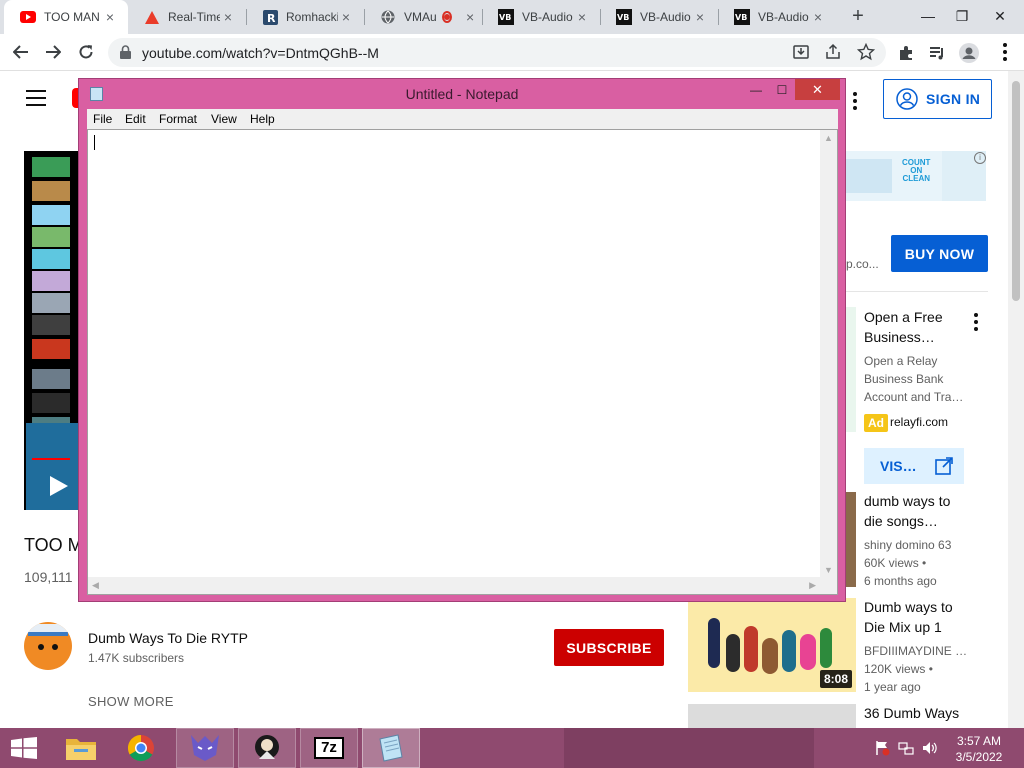 The height and width of the screenshot is (768, 1024). I want to click on rec-video-title: Dumb ways to Die Mix up 1, so click(919, 617).